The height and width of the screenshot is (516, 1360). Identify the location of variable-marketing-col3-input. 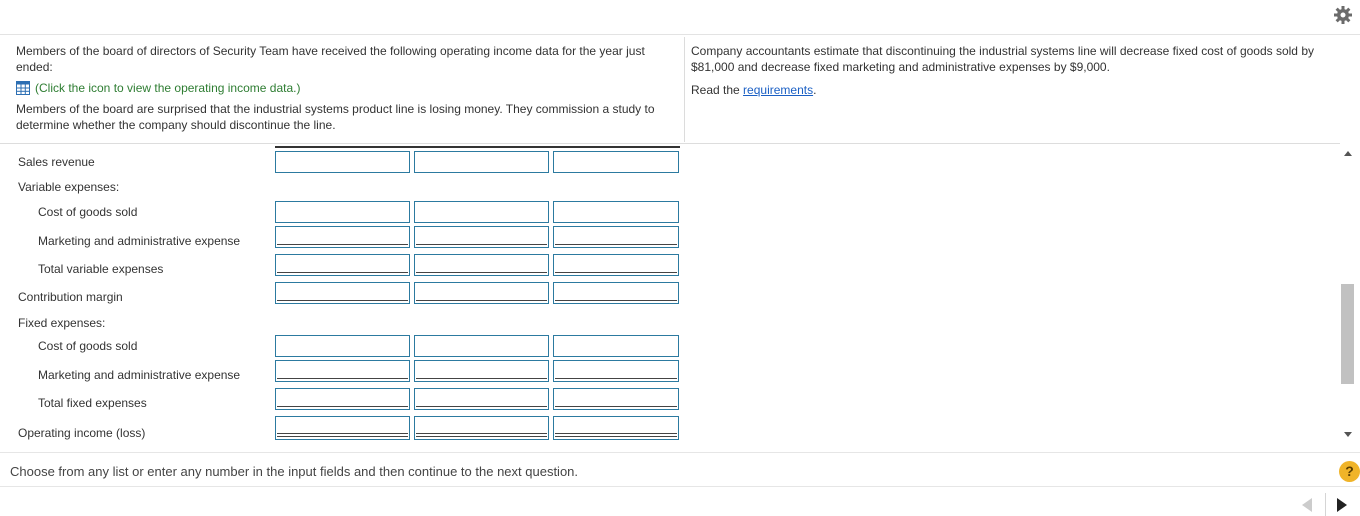
(616, 237).